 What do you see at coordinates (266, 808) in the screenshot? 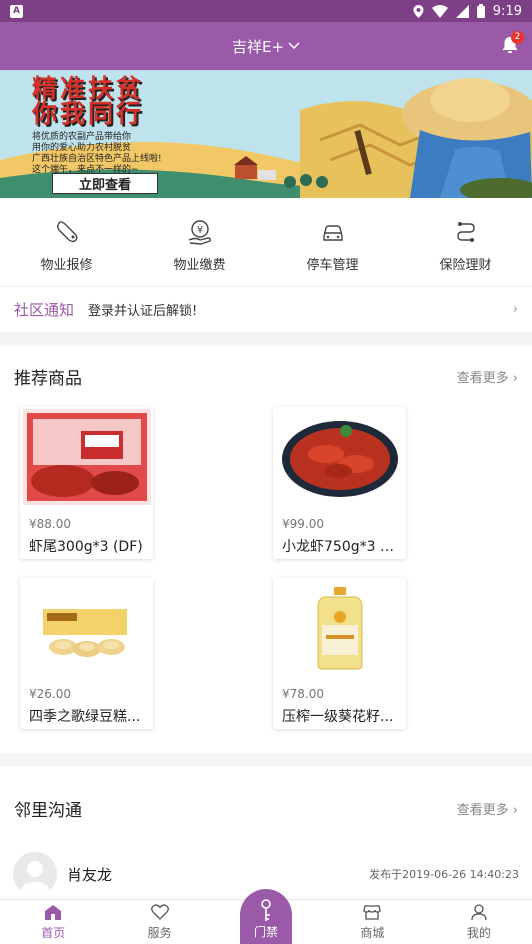
I see `section-header: 邻里沟通 查看更多 ›` at bounding box center [266, 808].